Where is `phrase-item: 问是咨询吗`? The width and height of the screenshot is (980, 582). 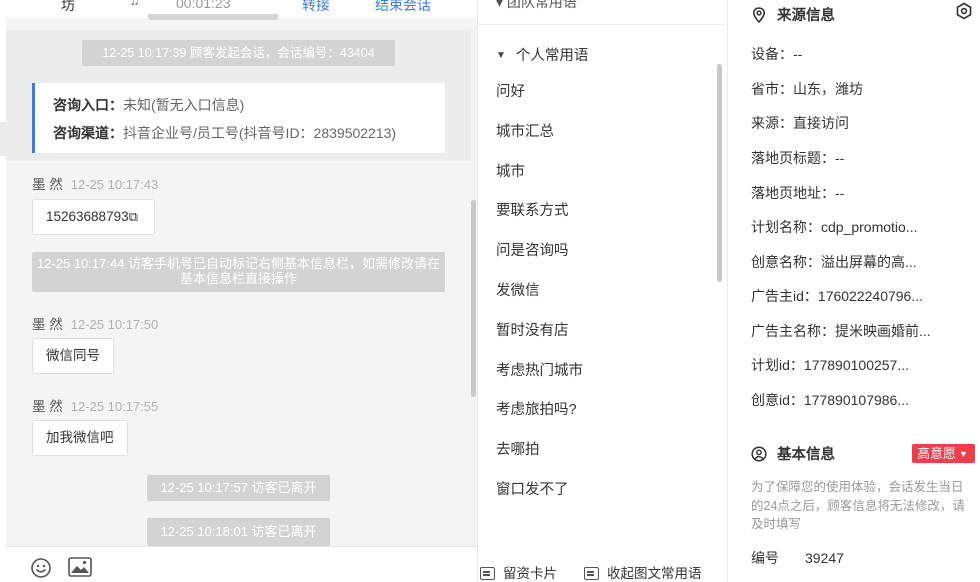 phrase-item: 问是咨询吗 is located at coordinates (601, 259).